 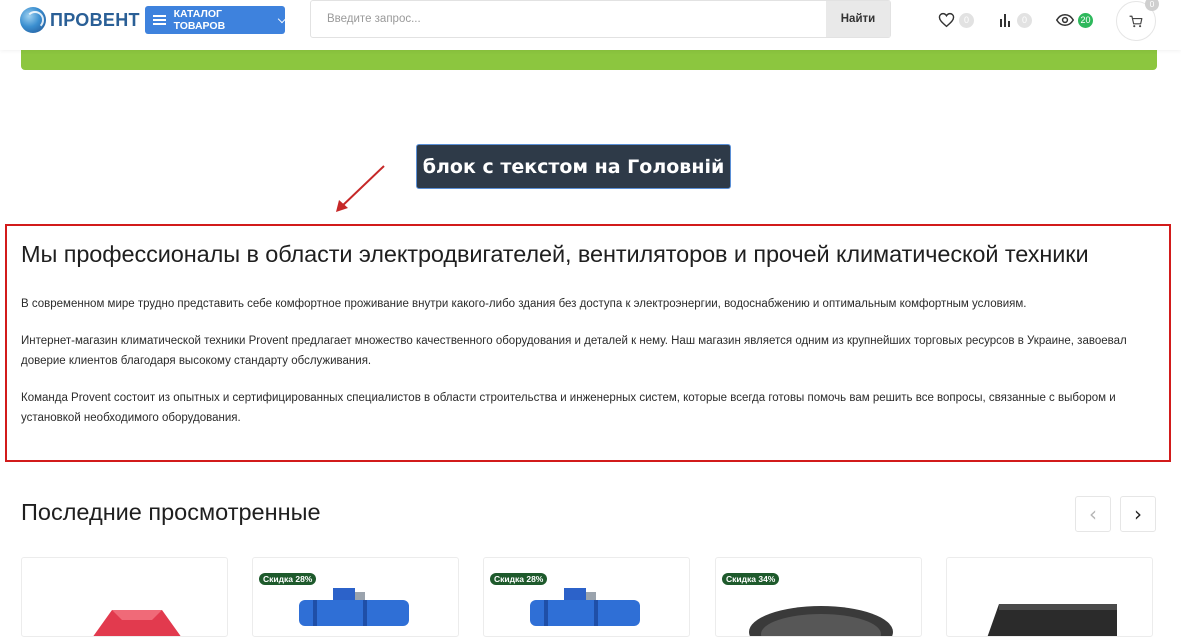 What do you see at coordinates (33, 20) in the screenshot?
I see `logo-icon` at bounding box center [33, 20].